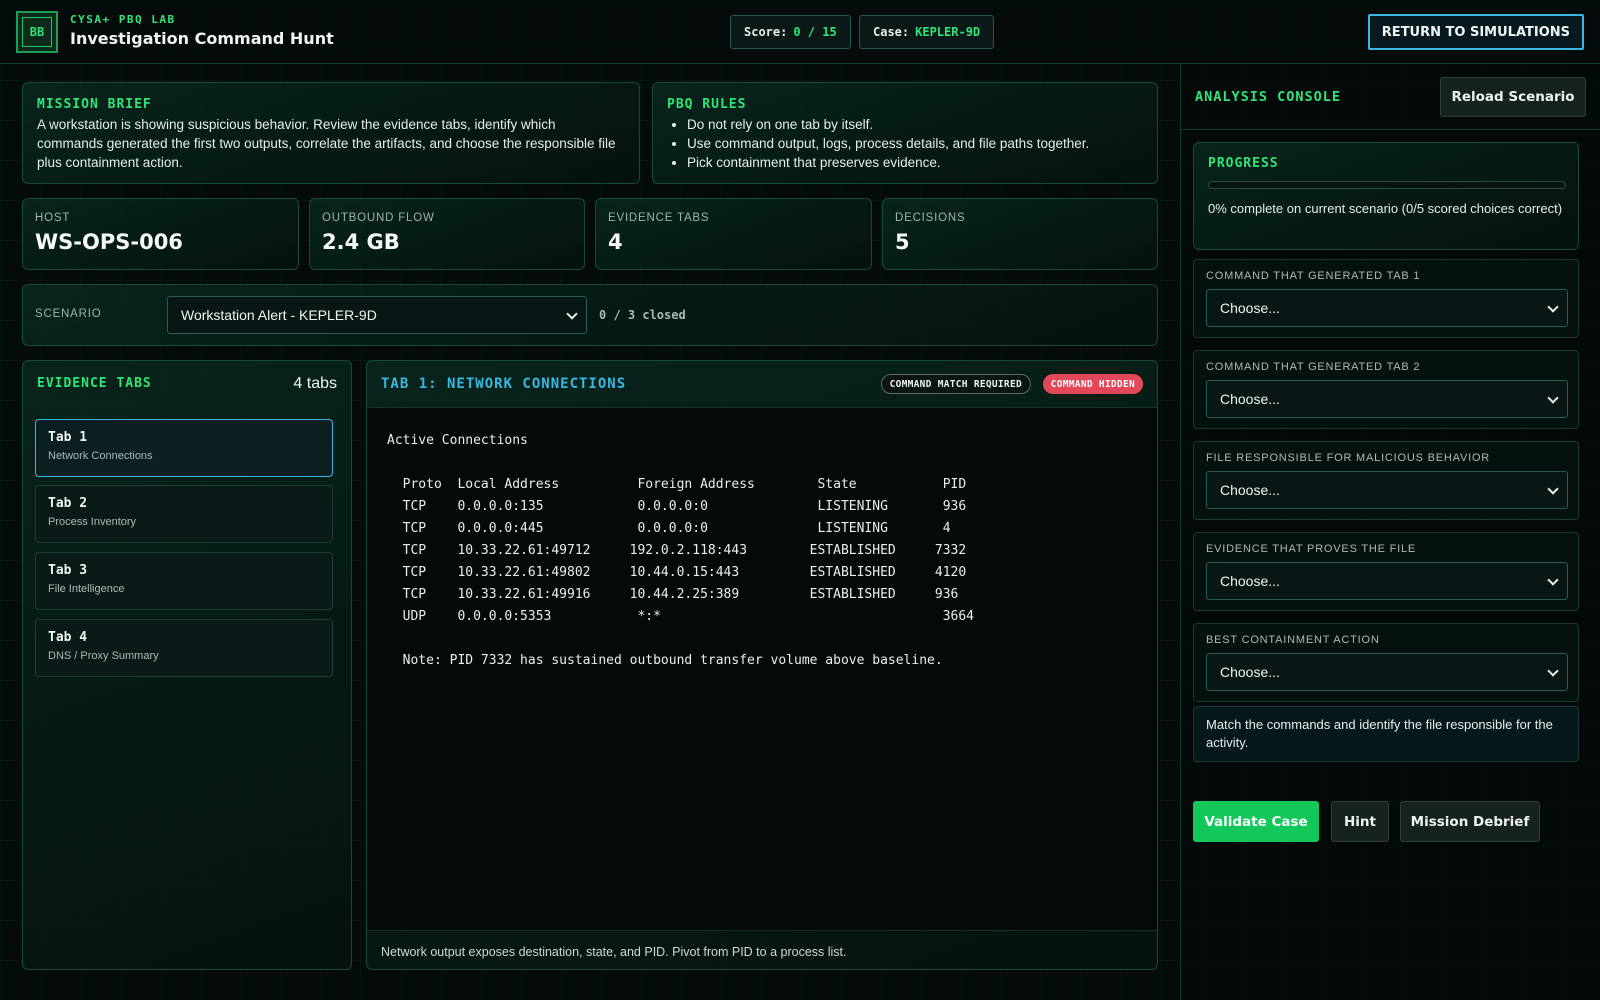 This screenshot has width=1600, height=1000. I want to click on score-chip: Score: 0 / 15, so click(790, 32).